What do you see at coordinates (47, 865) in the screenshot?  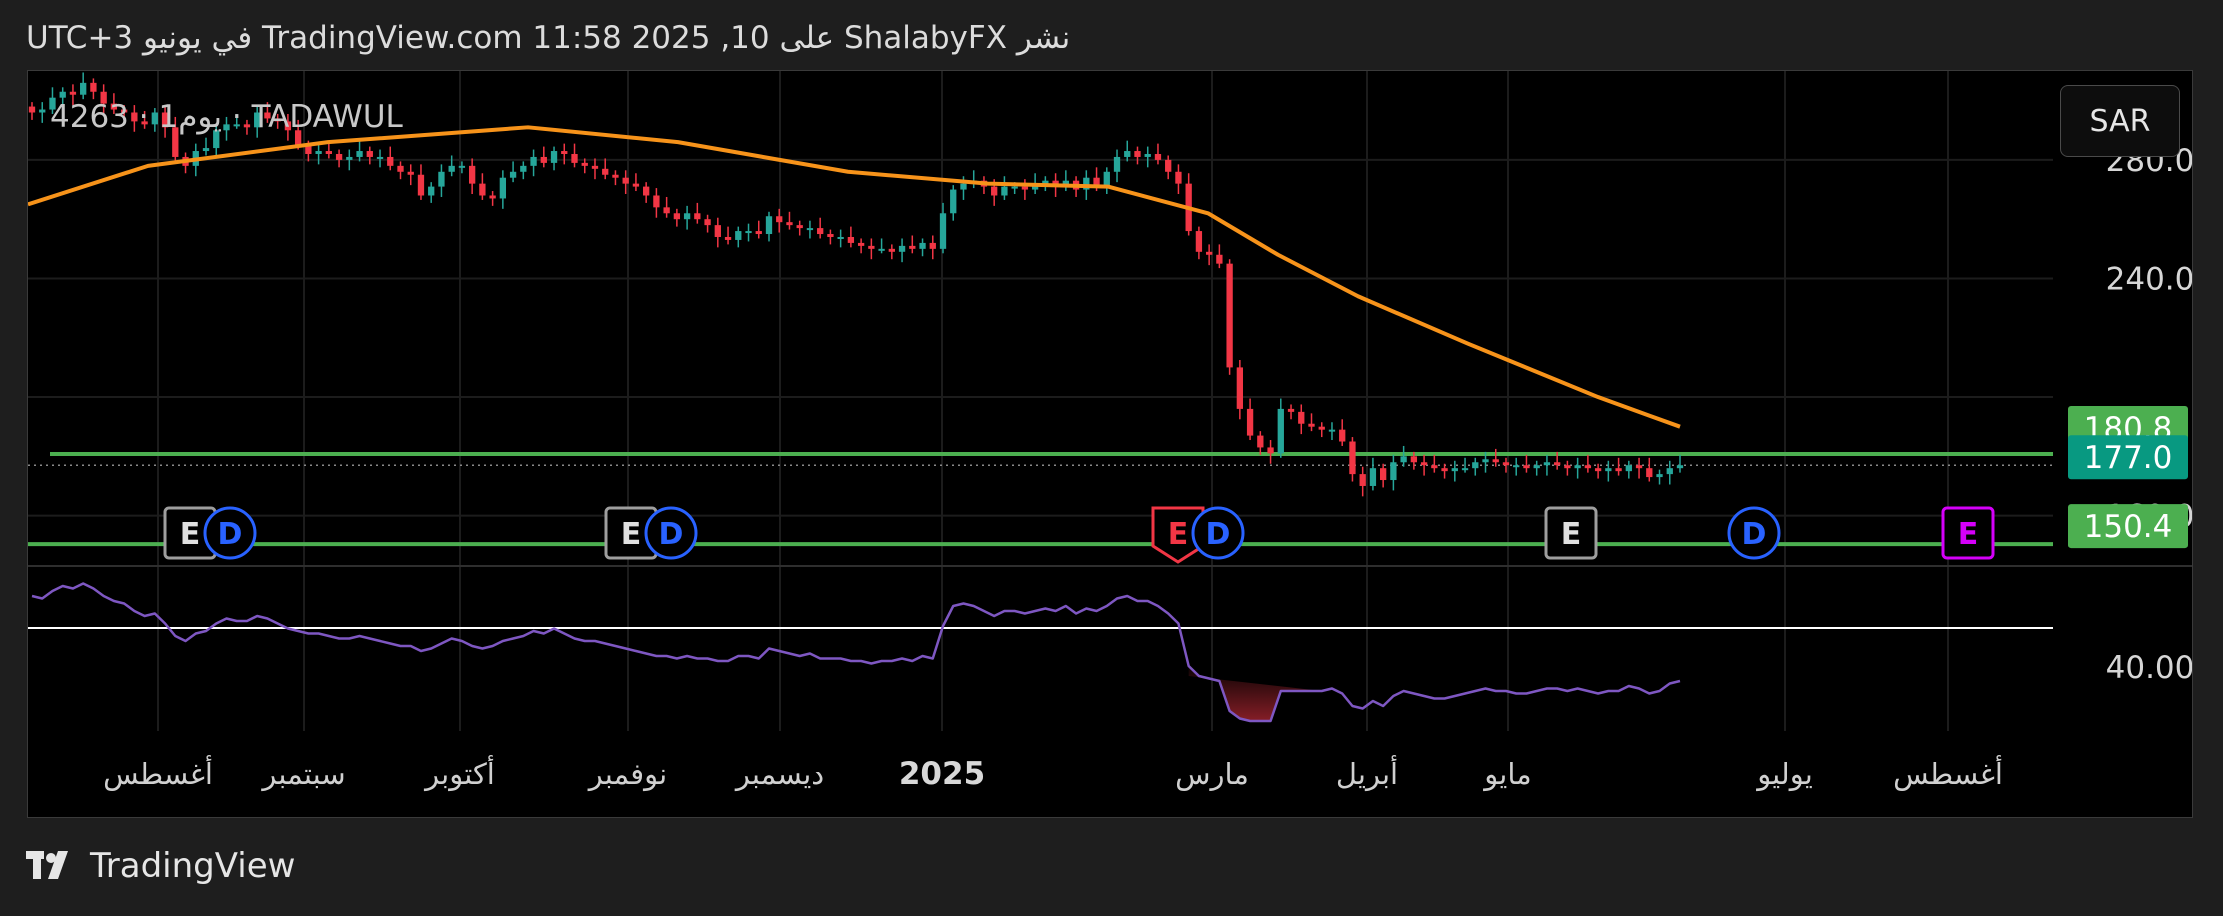 I see `tradingview-logo-icon` at bounding box center [47, 865].